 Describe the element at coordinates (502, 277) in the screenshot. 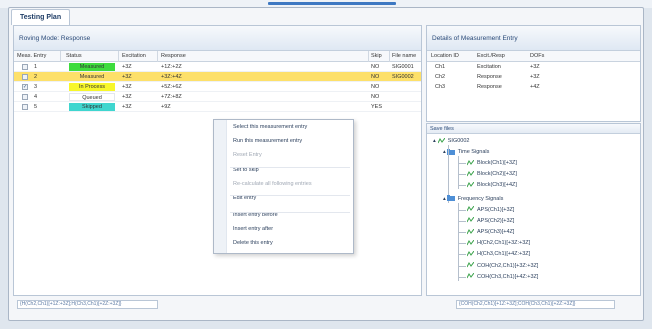

I see `tree-item: COH(Ch3,Ch1)[+4Z:+3Z]` at that location.